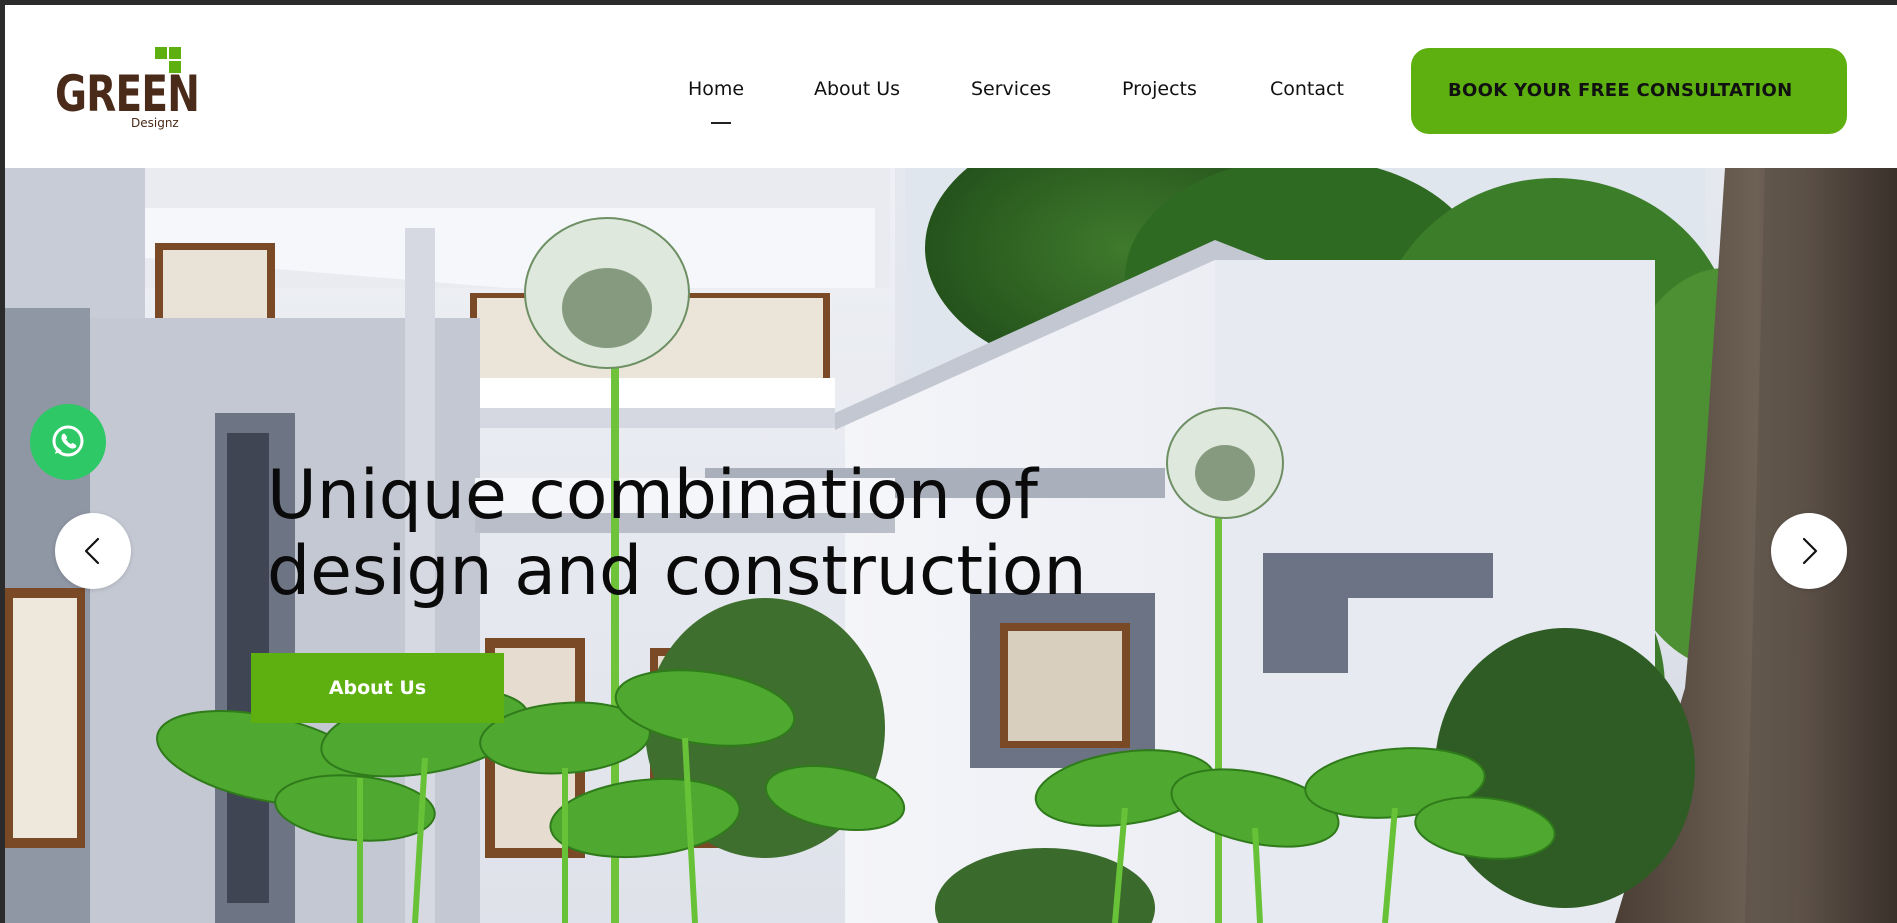 The height and width of the screenshot is (923, 1897). I want to click on nav-active-indicator, so click(721, 123).